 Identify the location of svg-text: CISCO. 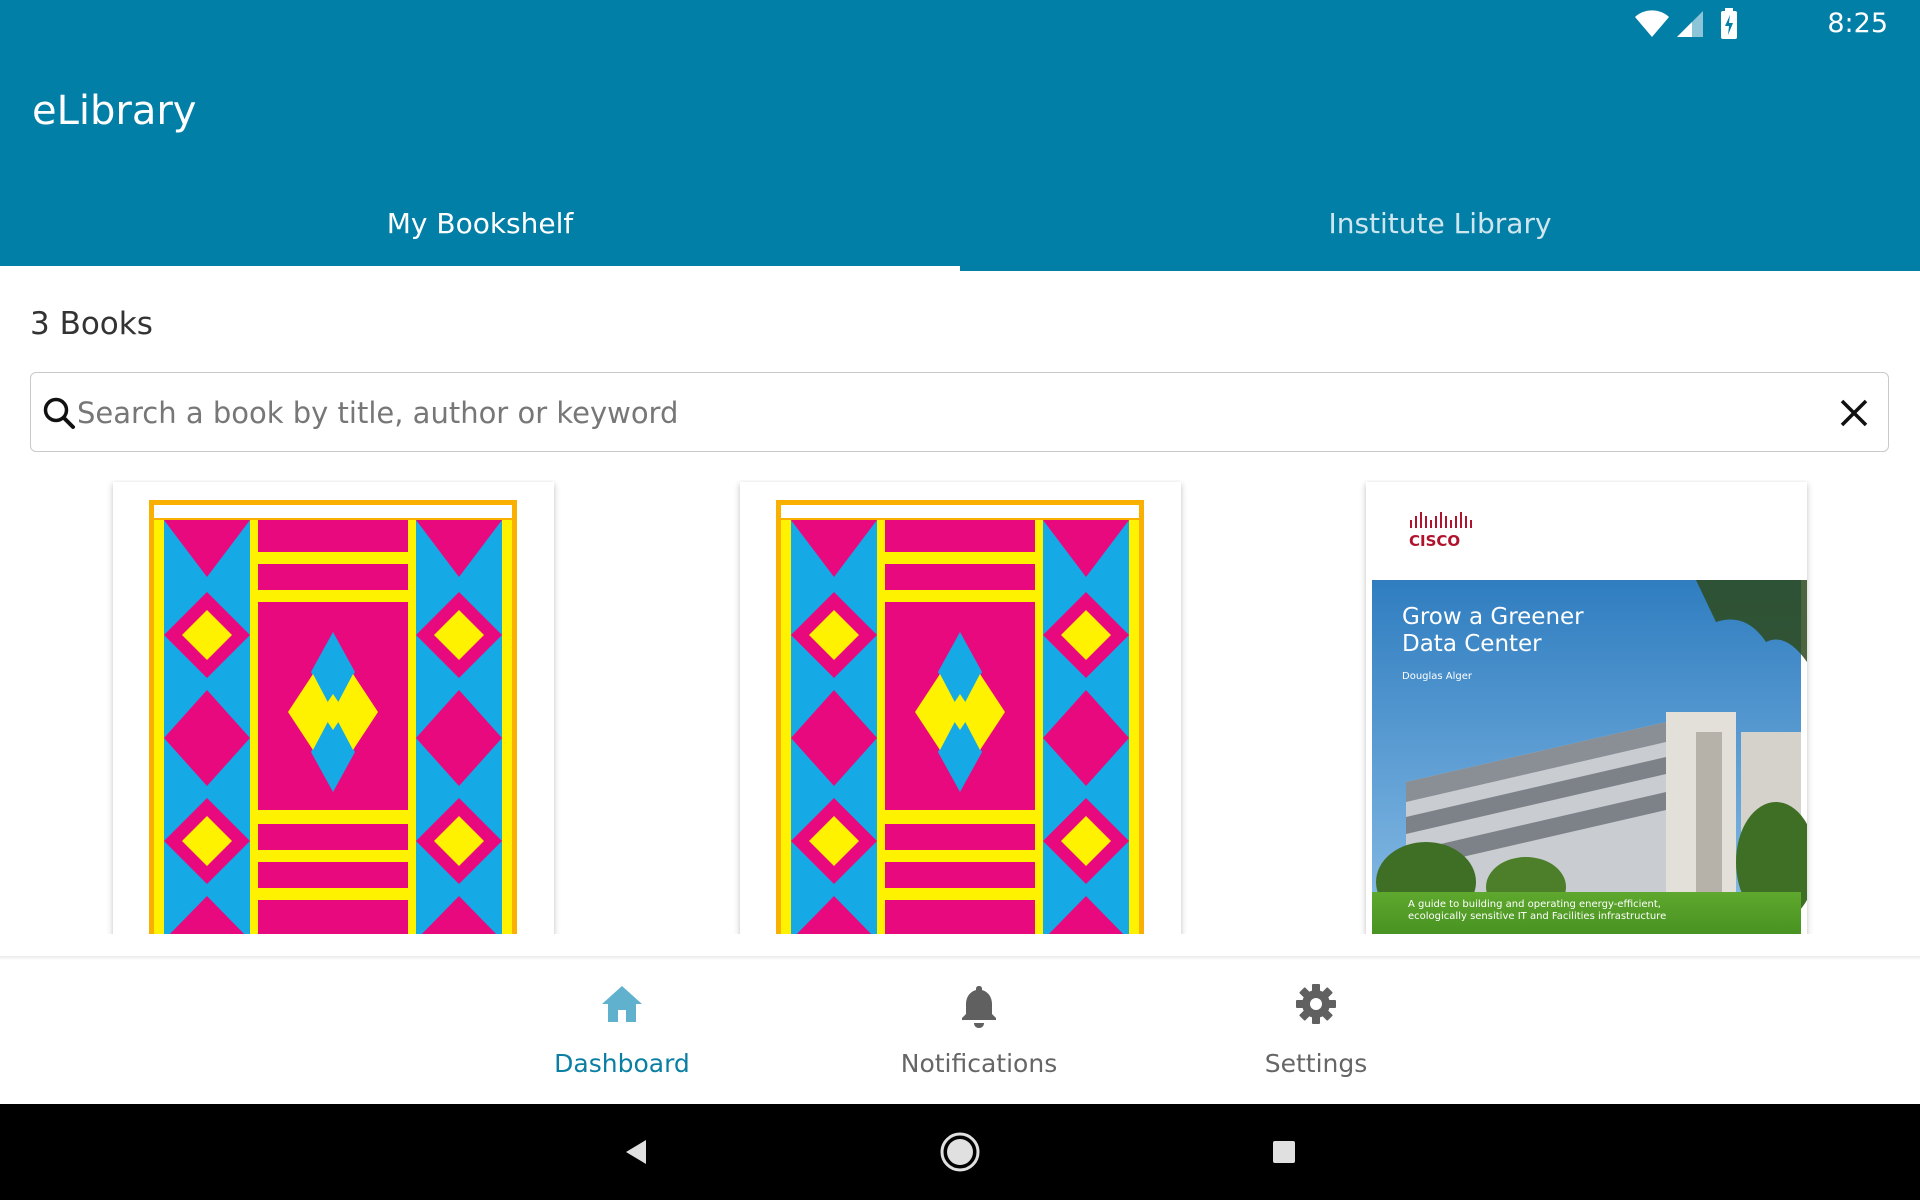
(1434, 541).